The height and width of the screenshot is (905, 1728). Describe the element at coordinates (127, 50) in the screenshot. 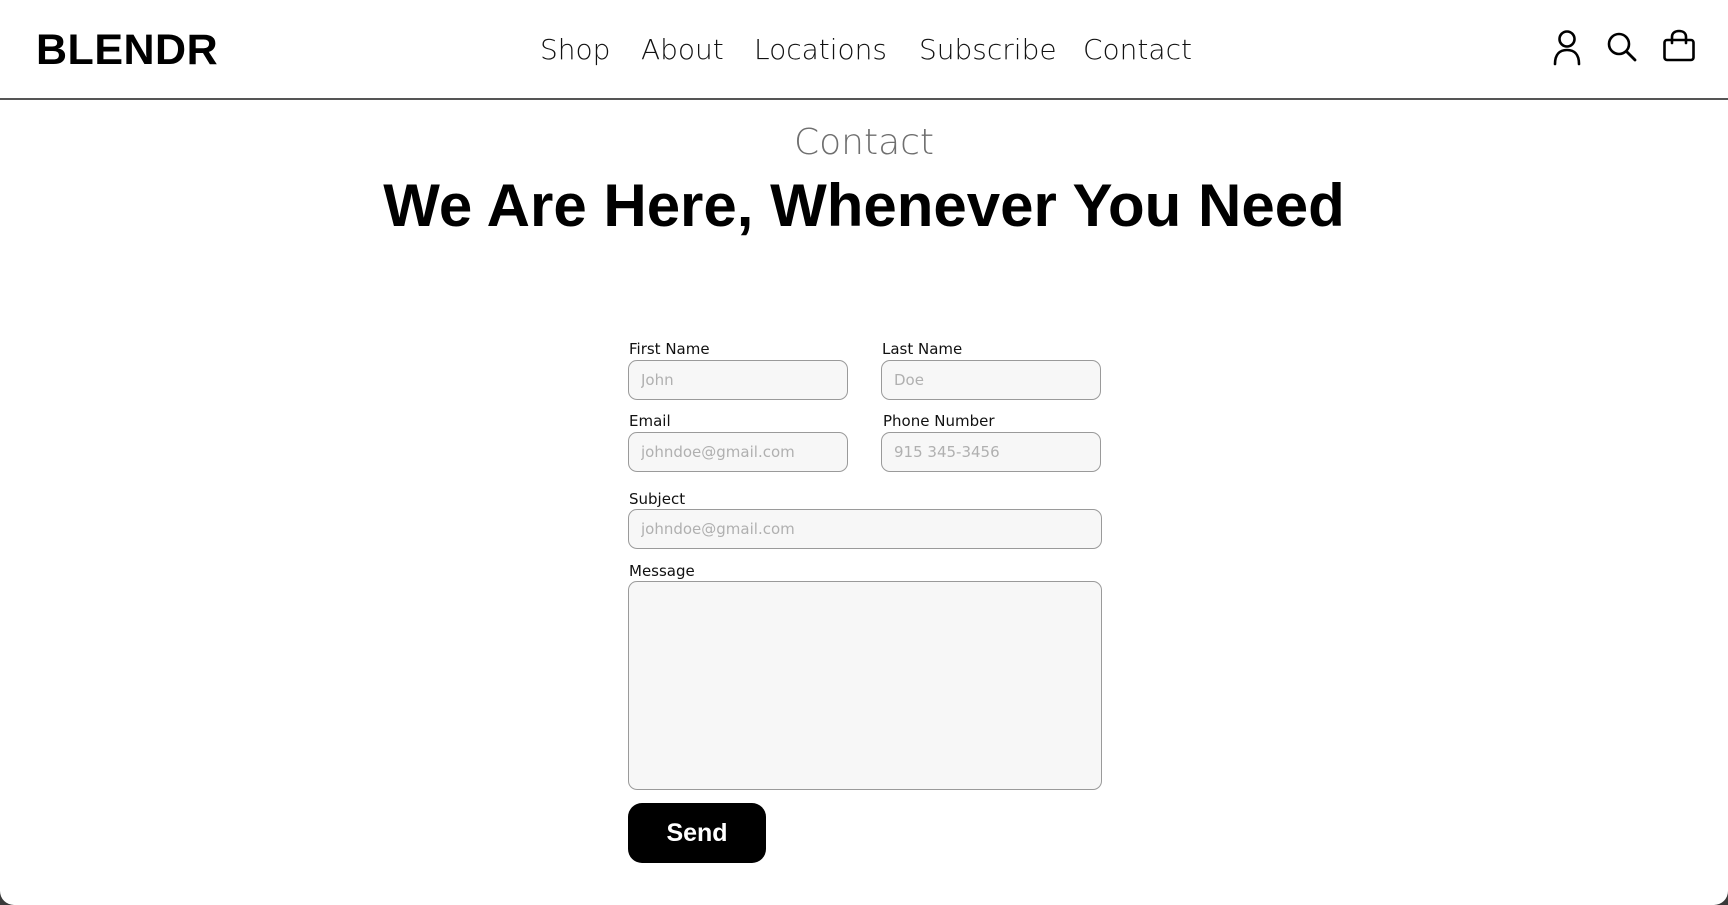

I see `brand-logo: BLENDR` at that location.